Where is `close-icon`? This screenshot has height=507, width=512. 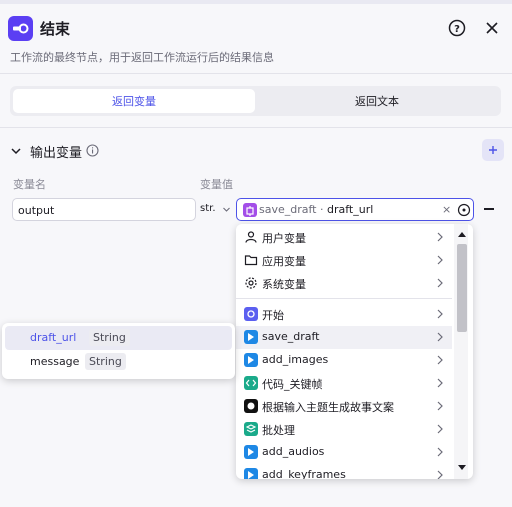
close-icon is located at coordinates (492, 28).